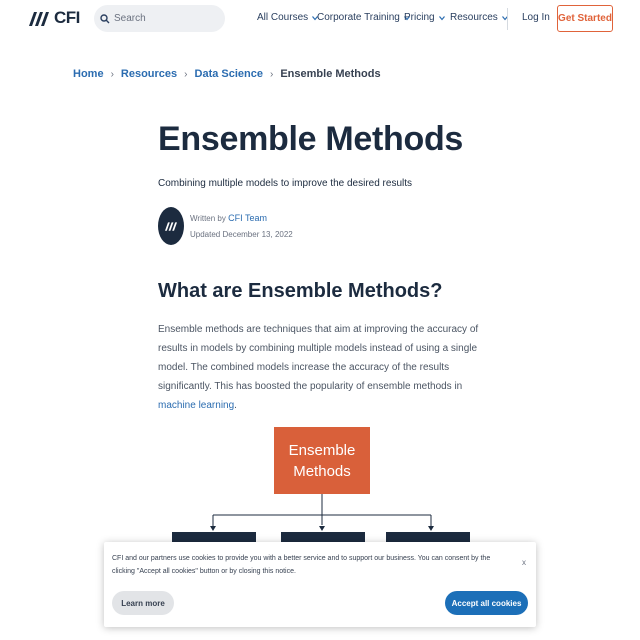  I want to click on search-icon, so click(105, 18).